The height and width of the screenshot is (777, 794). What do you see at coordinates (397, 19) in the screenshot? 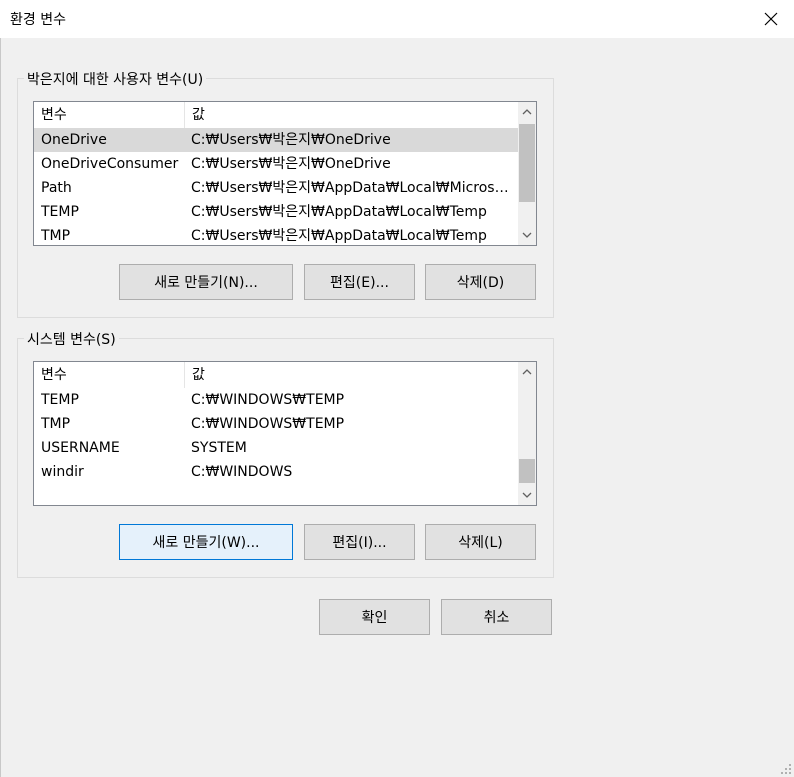
I see `title-bar: 환경 변수` at bounding box center [397, 19].